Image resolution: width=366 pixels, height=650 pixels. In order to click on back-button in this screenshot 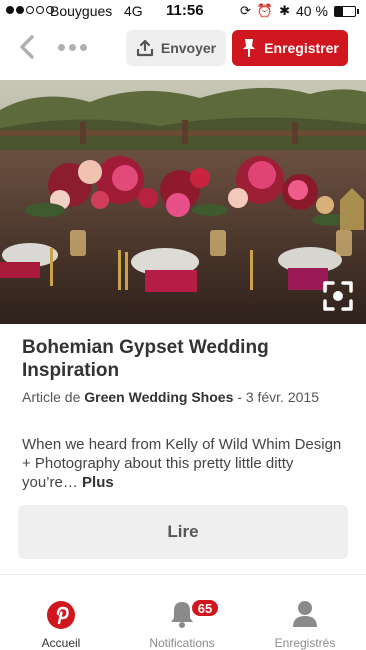, I will do `click(29, 47)`.